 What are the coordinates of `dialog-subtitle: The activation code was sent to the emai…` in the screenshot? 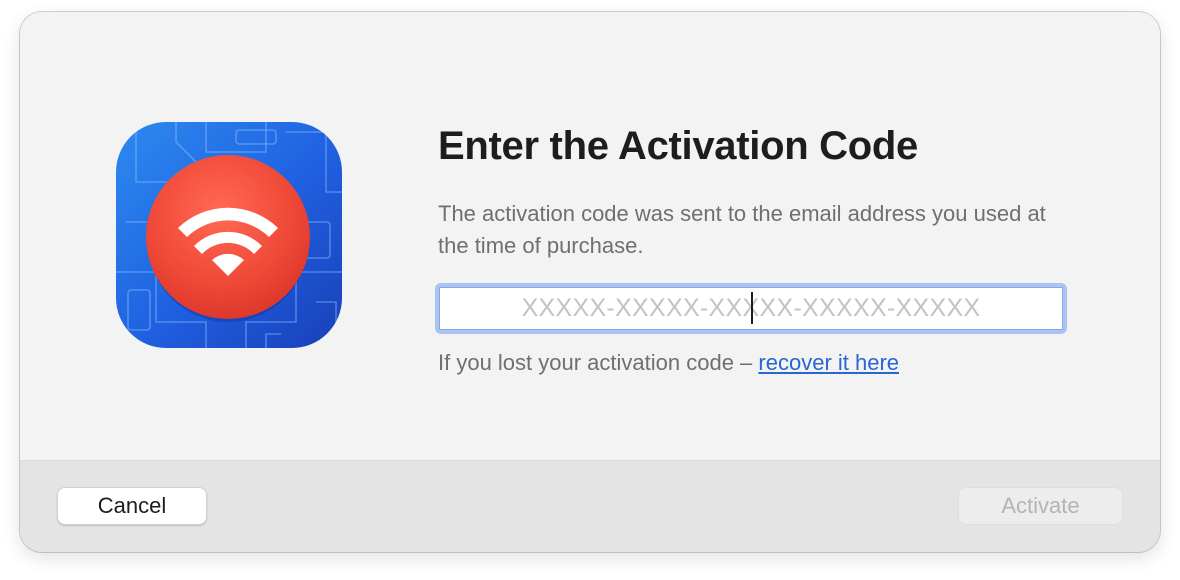 It's located at (742, 229).